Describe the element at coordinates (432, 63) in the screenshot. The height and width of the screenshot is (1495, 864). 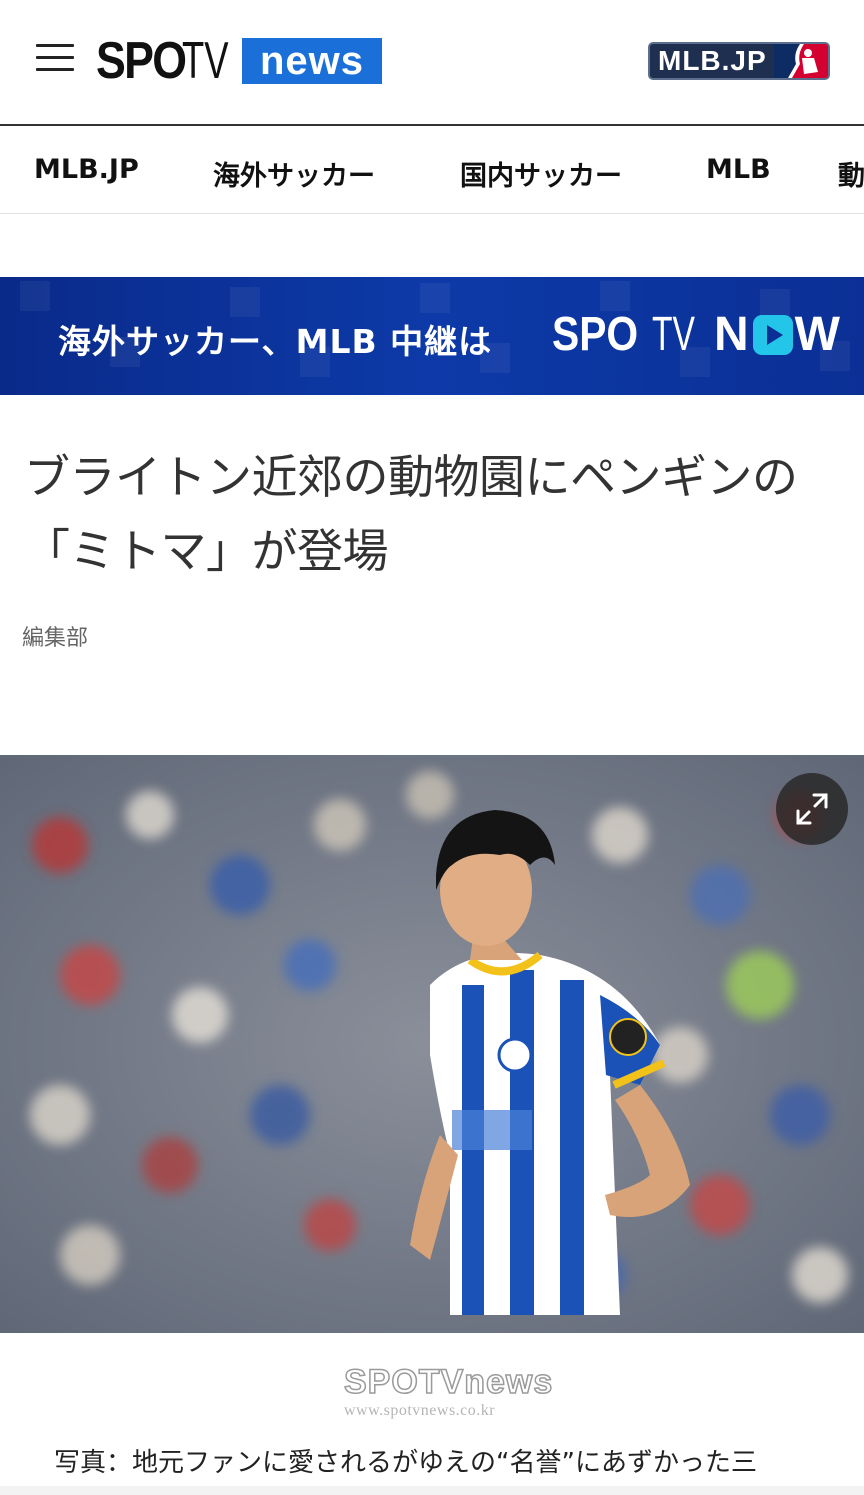
I see `site-header: SPO TV news MLB.JP` at that location.